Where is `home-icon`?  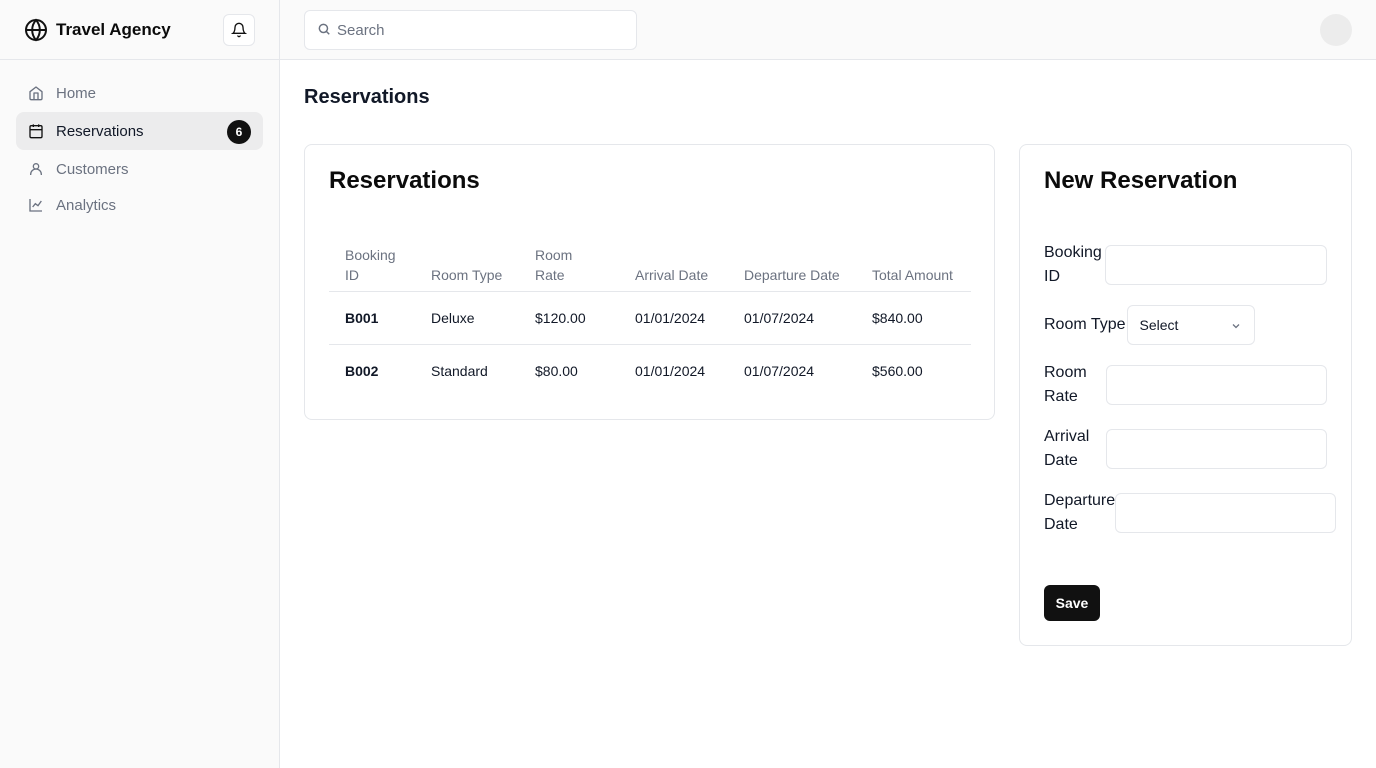
home-icon is located at coordinates (36, 93).